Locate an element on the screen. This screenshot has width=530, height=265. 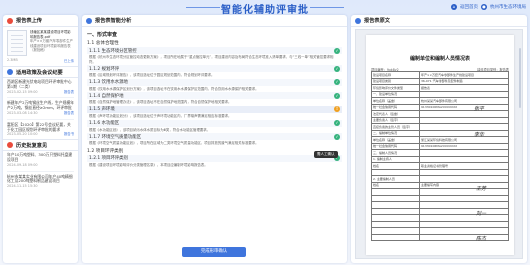
review-item-label: 1.1.1 生态环境分区管控 is located at coordinates (113, 51).